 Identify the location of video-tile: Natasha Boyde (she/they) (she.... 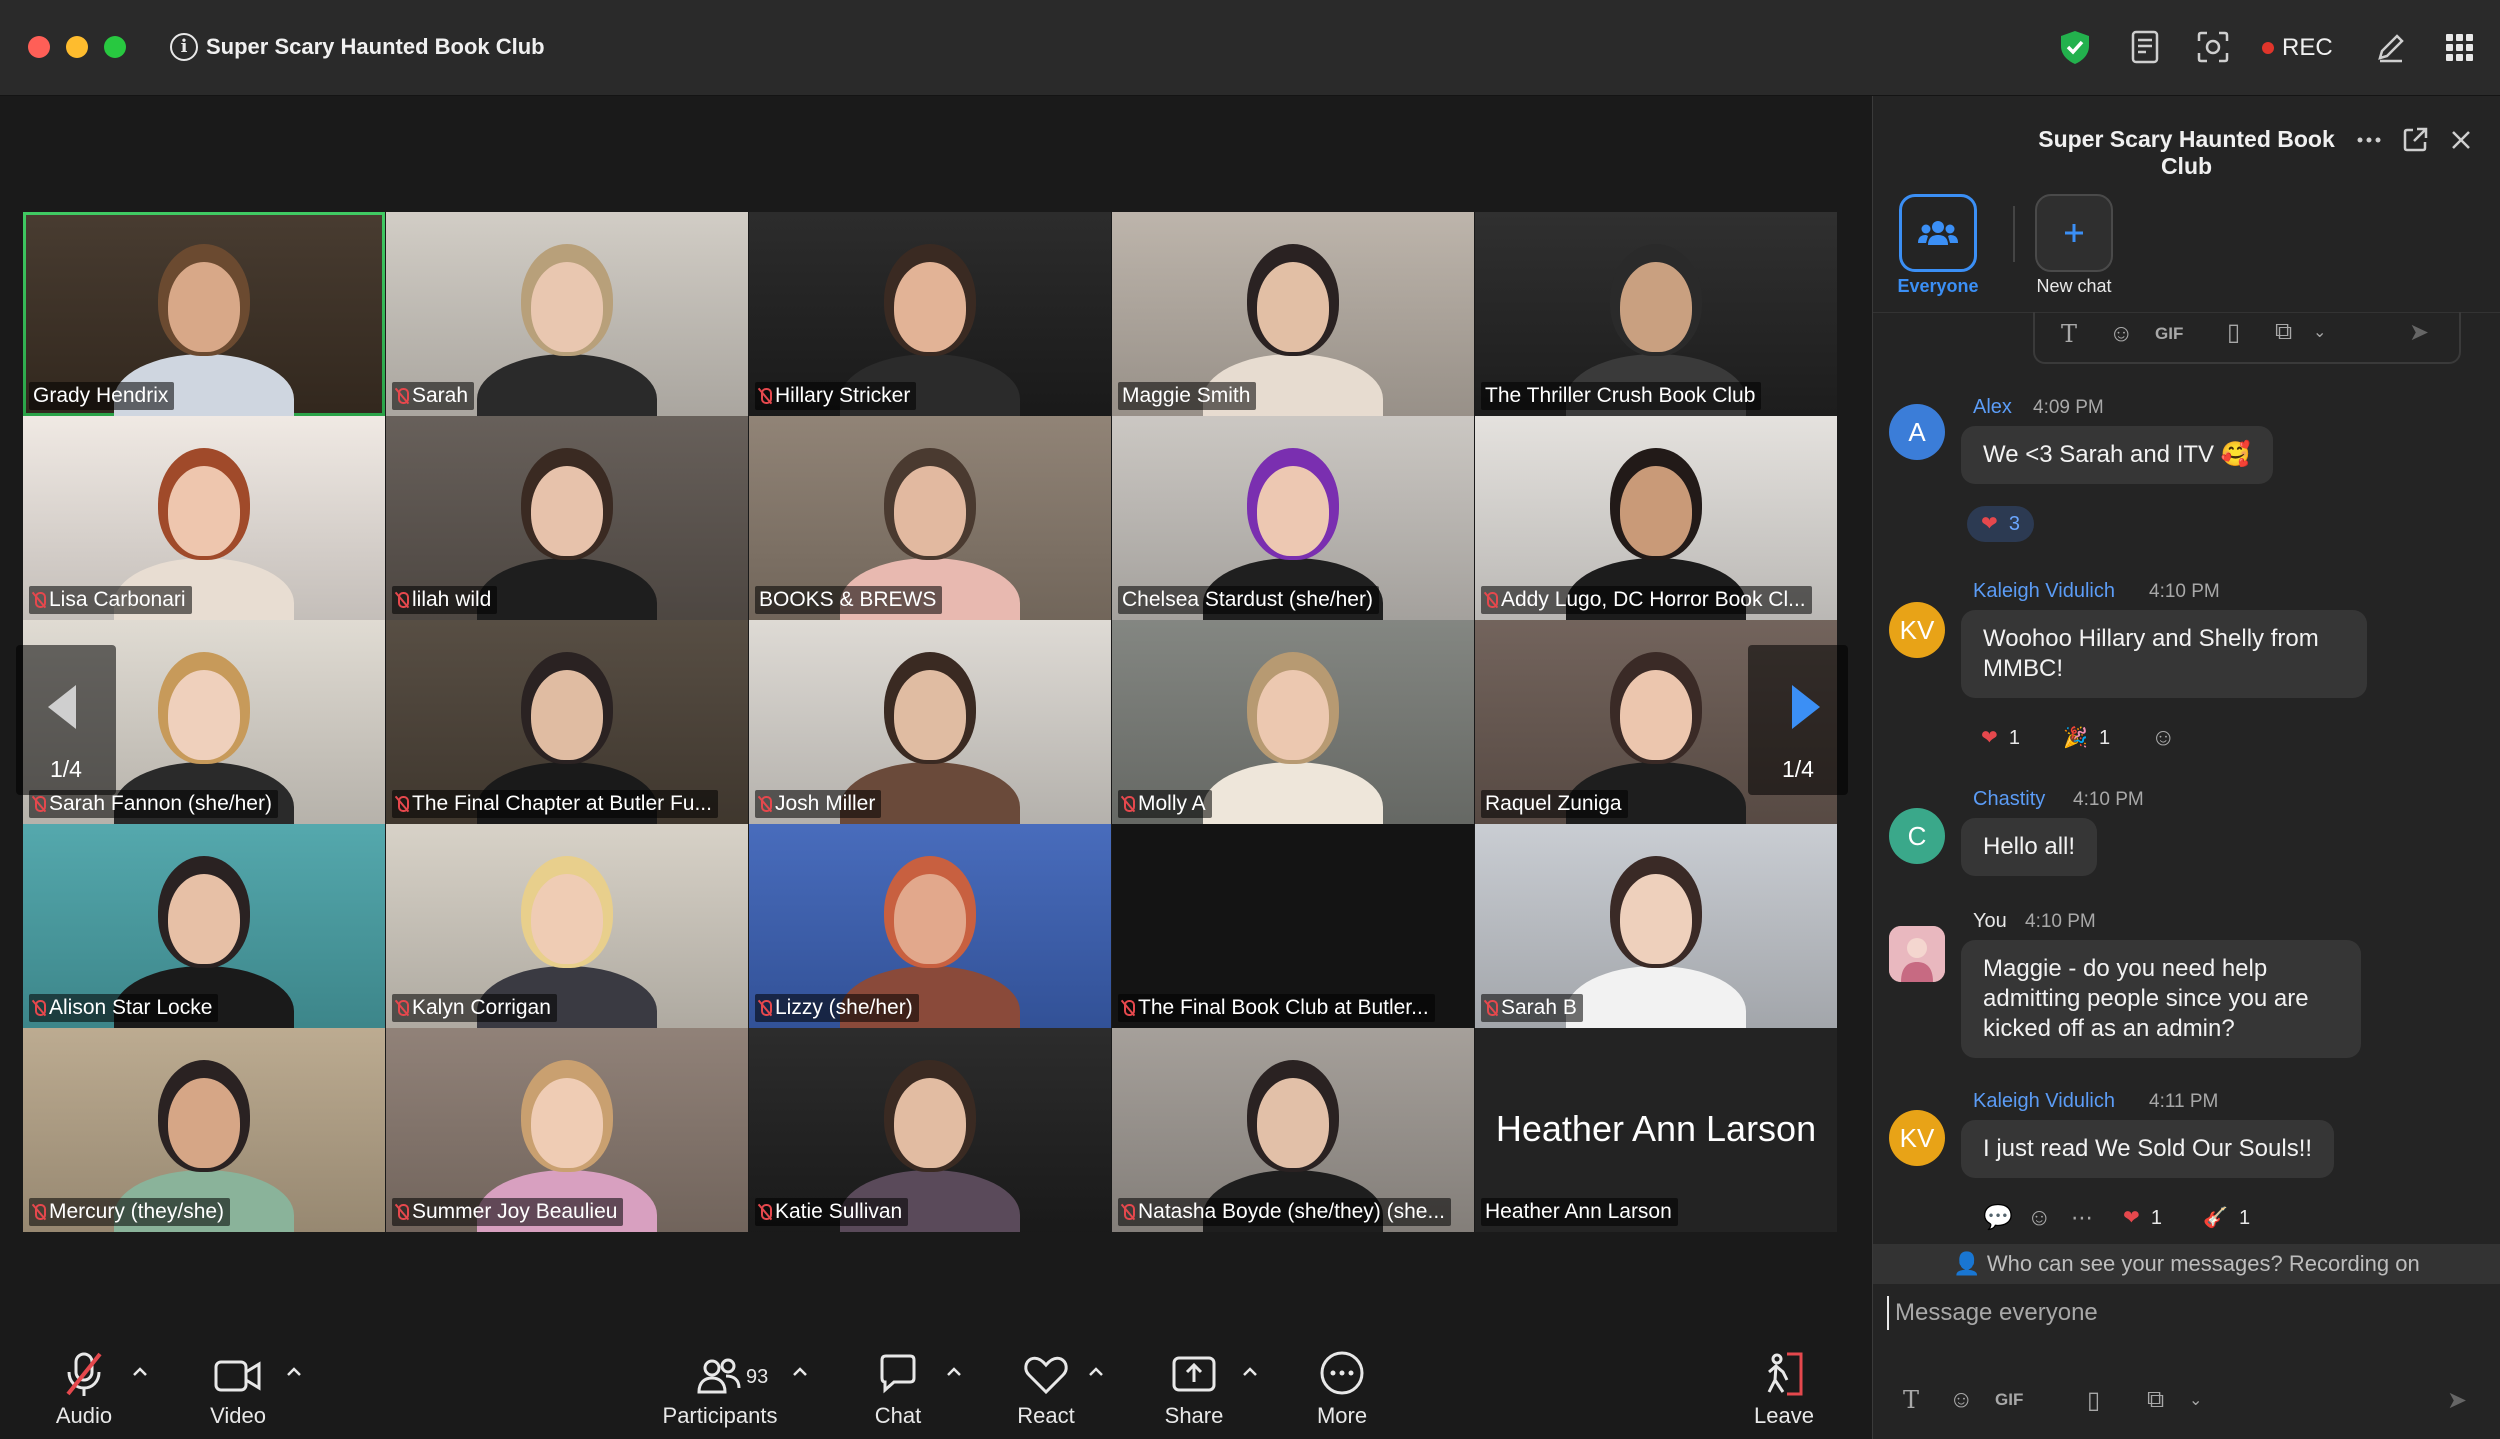
(1293, 1130).